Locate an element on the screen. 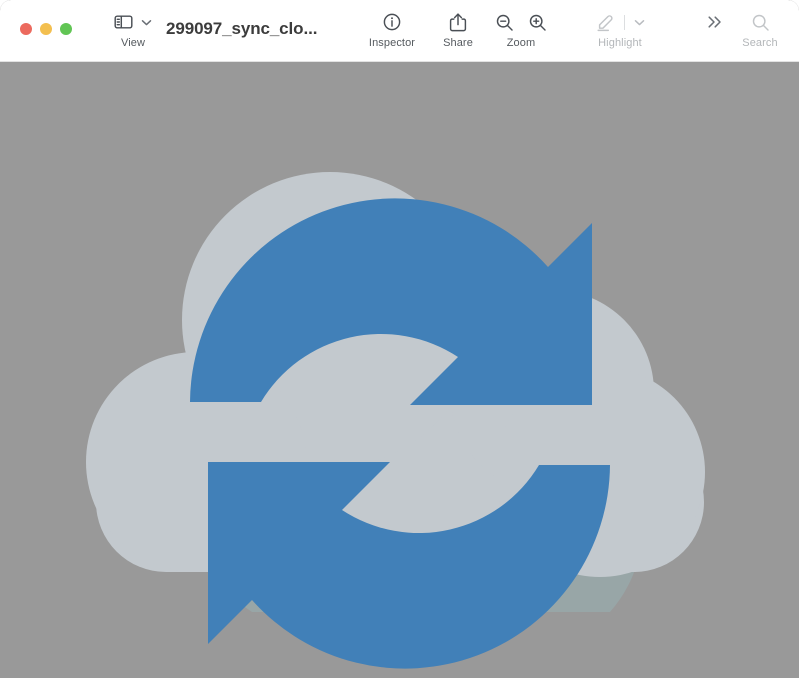 This screenshot has height=678, width=799. search-icon is located at coordinates (760, 22).